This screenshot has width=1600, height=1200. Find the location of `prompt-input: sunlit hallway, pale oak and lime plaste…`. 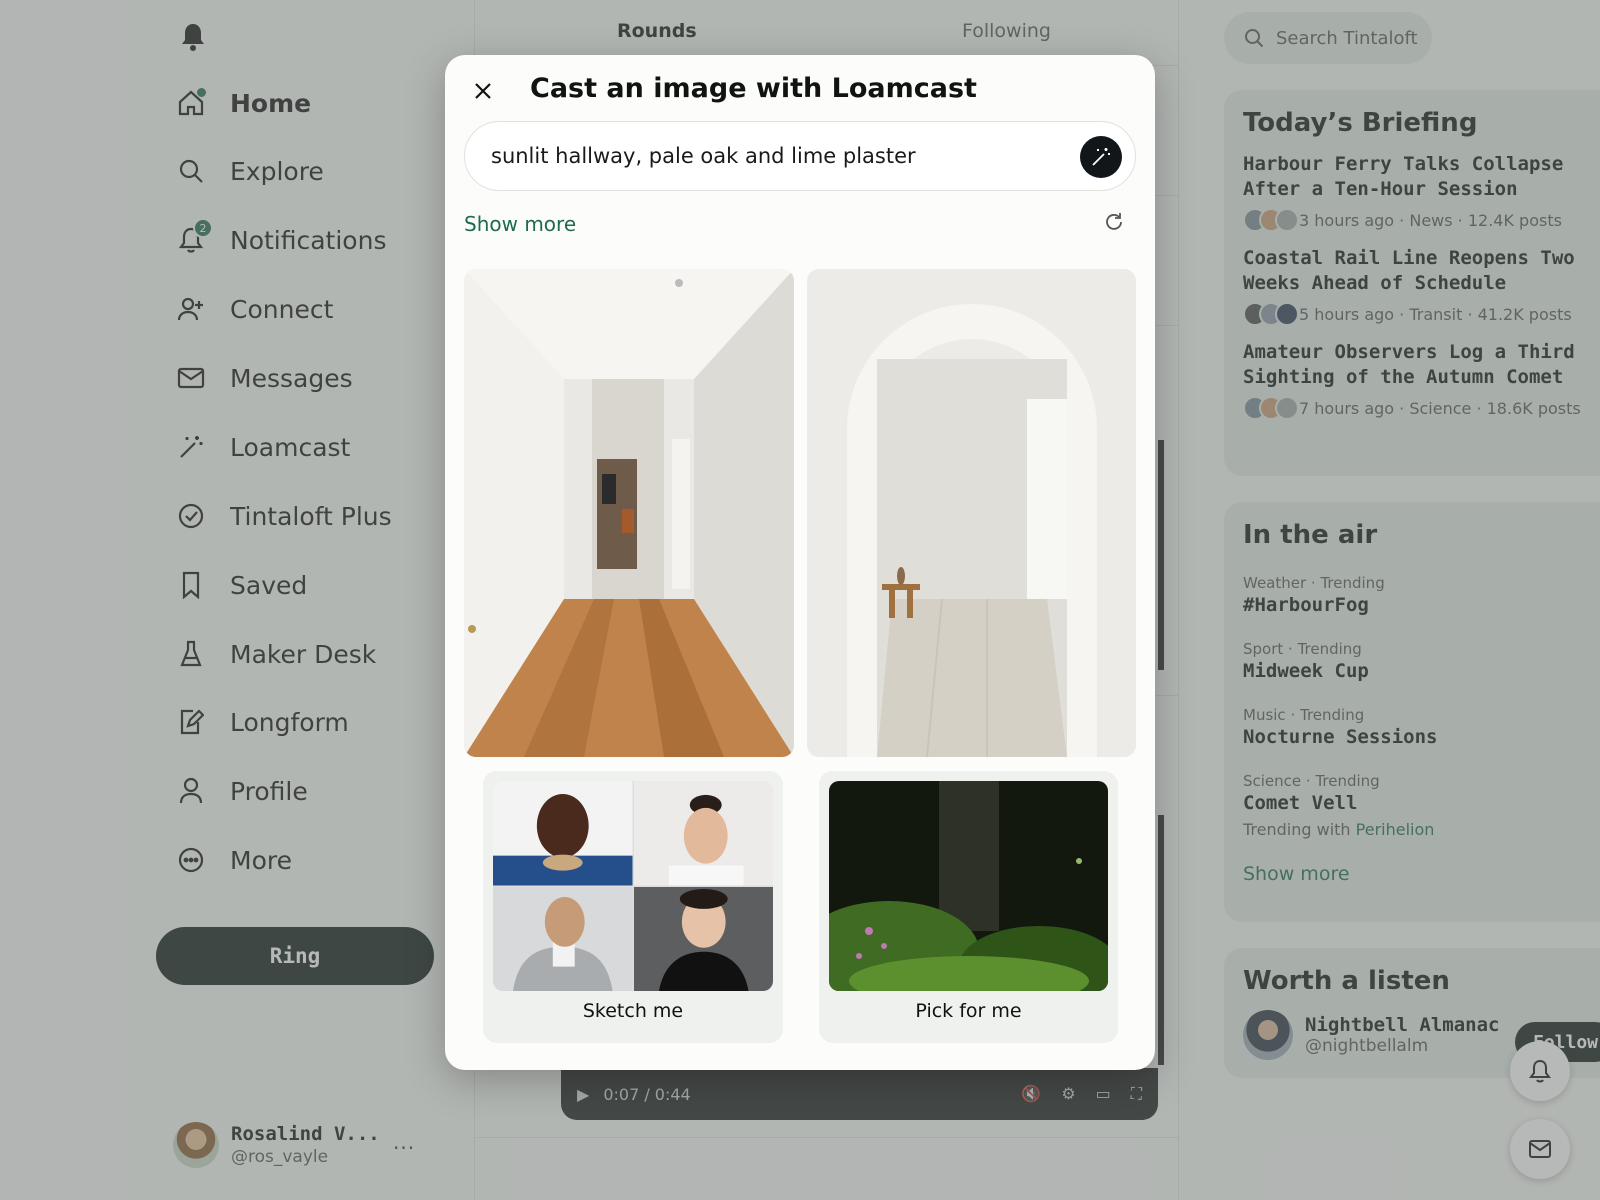

prompt-input: sunlit hallway, pale oak and lime plaste… is located at coordinates (800, 156).